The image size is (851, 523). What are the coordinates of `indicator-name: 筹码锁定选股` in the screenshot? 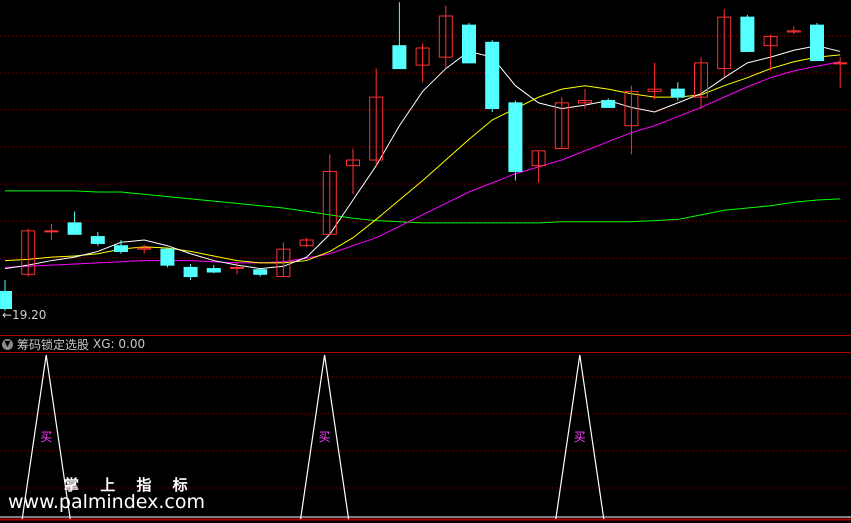 It's located at (53, 344).